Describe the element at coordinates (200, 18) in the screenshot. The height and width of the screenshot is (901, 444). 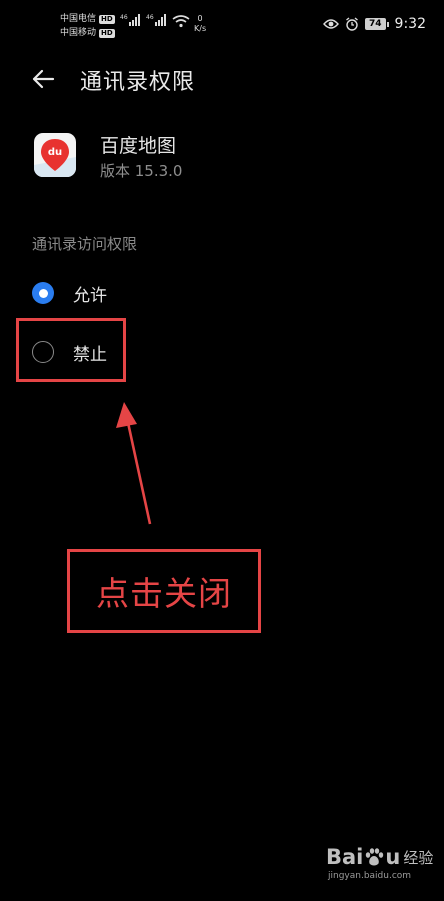
I see `speed-value: 0` at that location.